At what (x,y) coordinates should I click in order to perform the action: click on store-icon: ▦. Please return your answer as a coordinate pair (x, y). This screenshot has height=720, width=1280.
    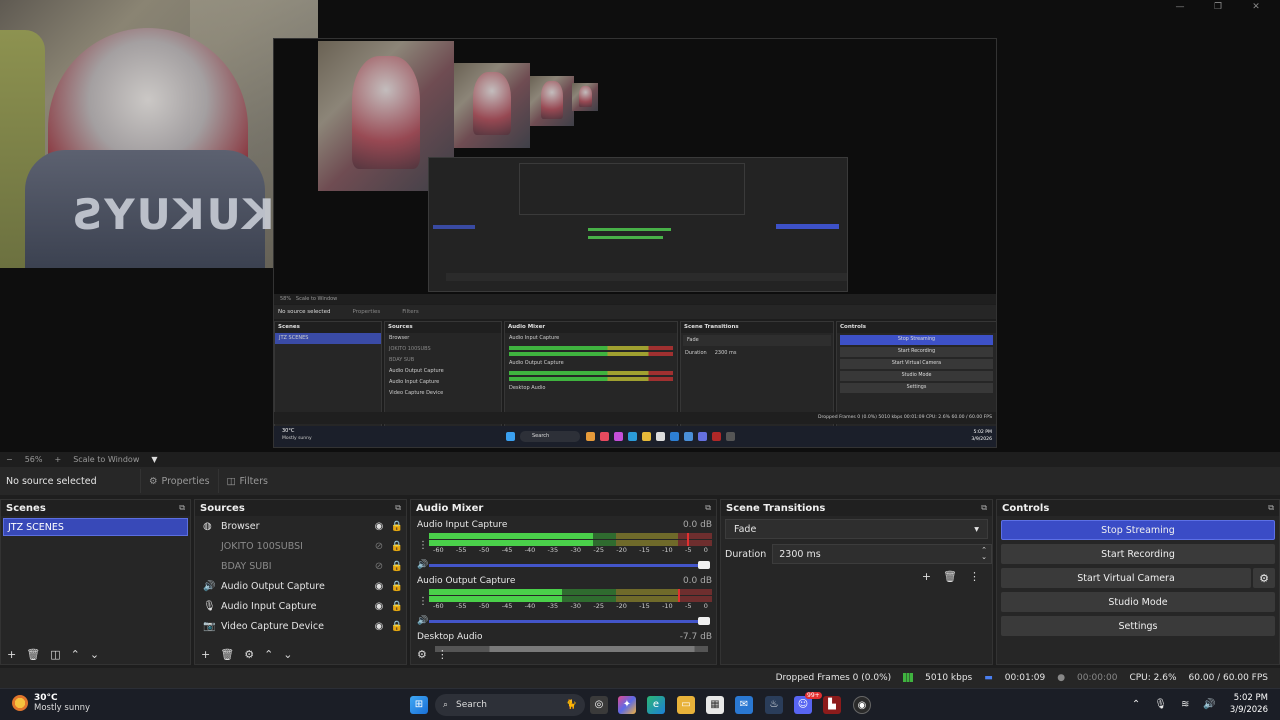
    Looking at the image, I should click on (715, 705).